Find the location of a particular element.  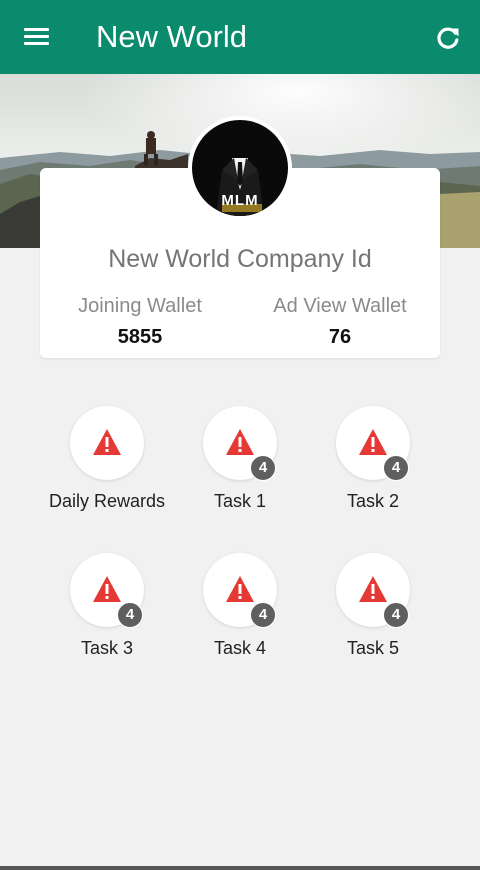

hamburger-menu-icon is located at coordinates (37, 36).